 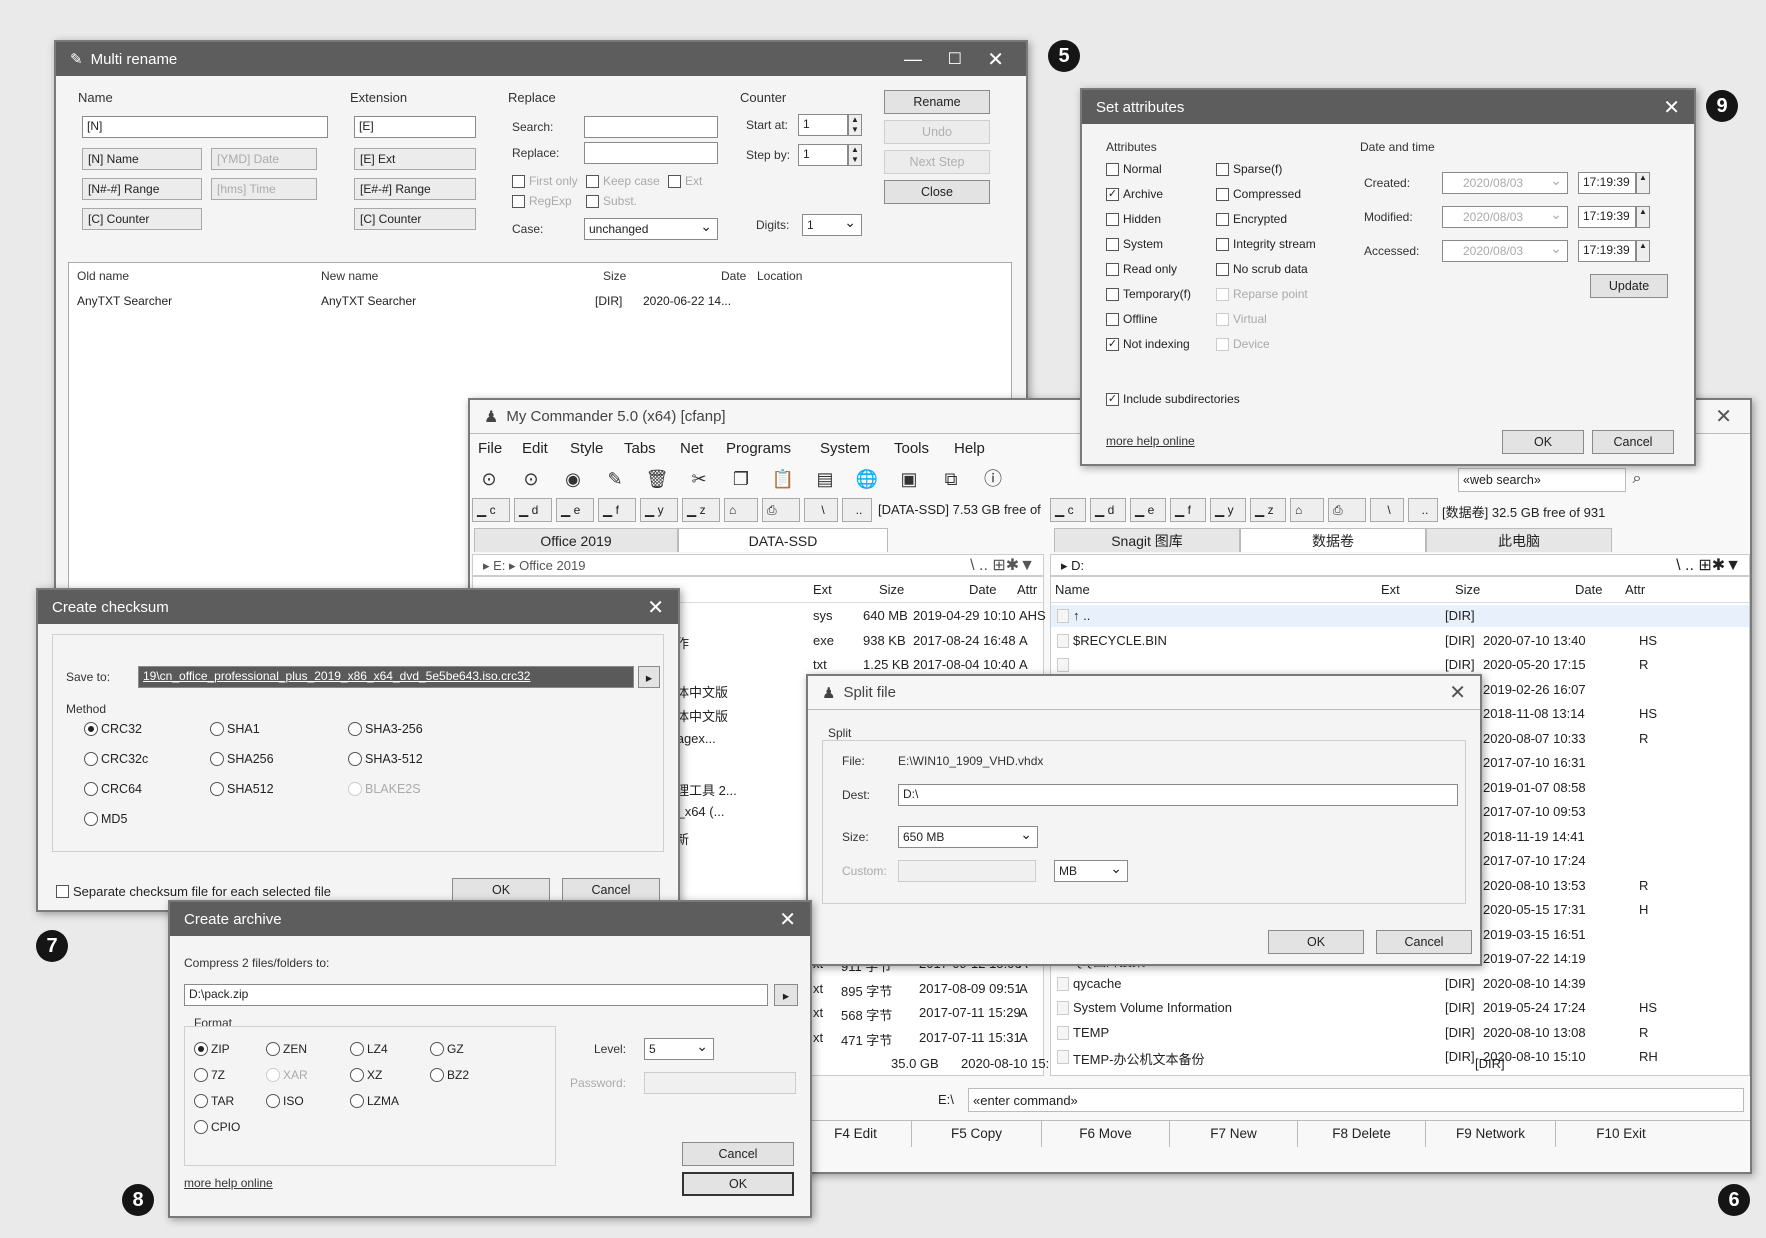 What do you see at coordinates (651, 153) in the screenshot?
I see `replace-input` at bounding box center [651, 153].